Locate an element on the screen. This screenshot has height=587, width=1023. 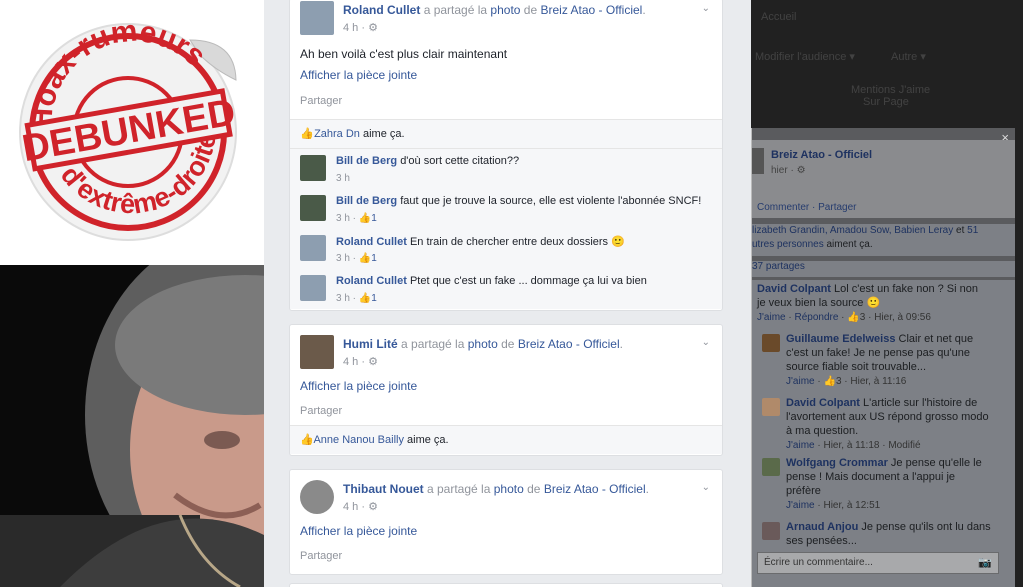
post-text: Ah ben voilà c'est plus clair maintenant is located at coordinates (404, 54).